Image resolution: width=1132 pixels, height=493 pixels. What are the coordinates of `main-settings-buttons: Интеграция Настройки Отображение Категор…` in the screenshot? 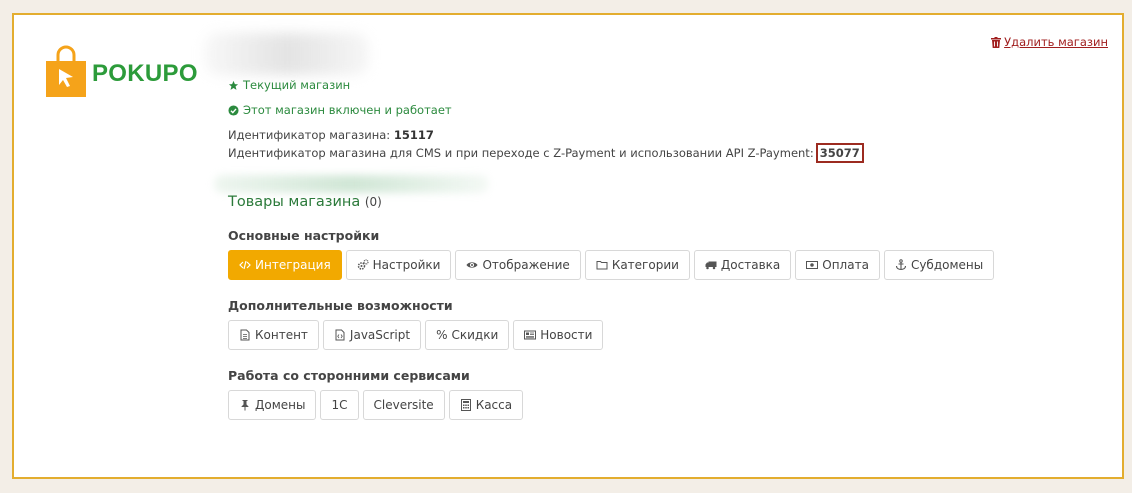 It's located at (668, 265).